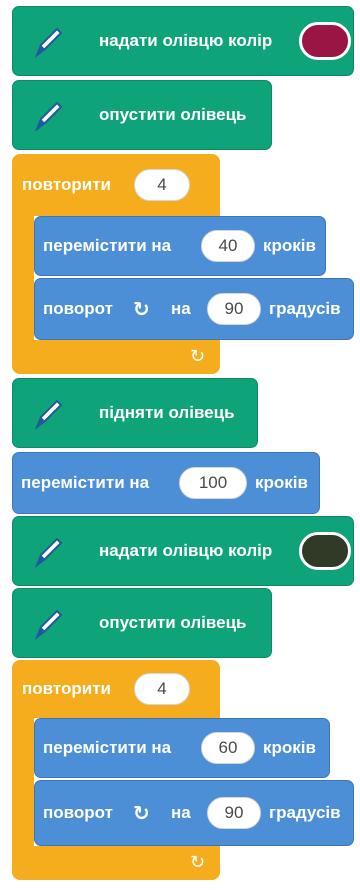 This screenshot has height=890, width=360. I want to click on move-steps-input: 60, so click(228, 748).